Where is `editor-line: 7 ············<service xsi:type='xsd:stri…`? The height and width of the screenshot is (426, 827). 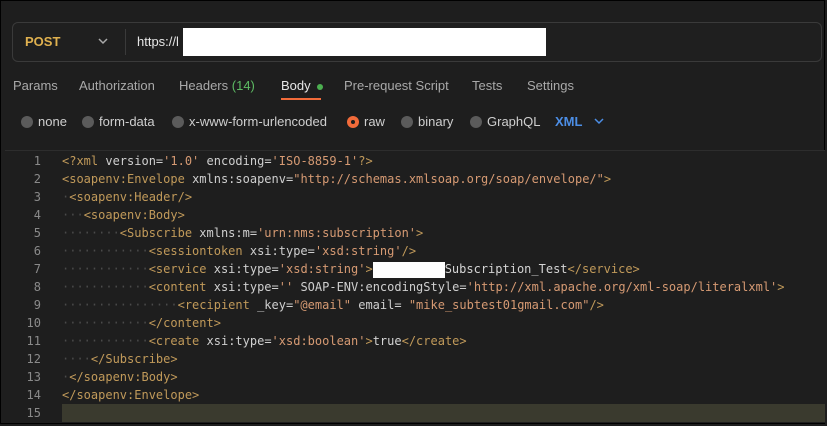
editor-line: 7 ············<service xsi:type='xsd:stri… is located at coordinates (415, 269).